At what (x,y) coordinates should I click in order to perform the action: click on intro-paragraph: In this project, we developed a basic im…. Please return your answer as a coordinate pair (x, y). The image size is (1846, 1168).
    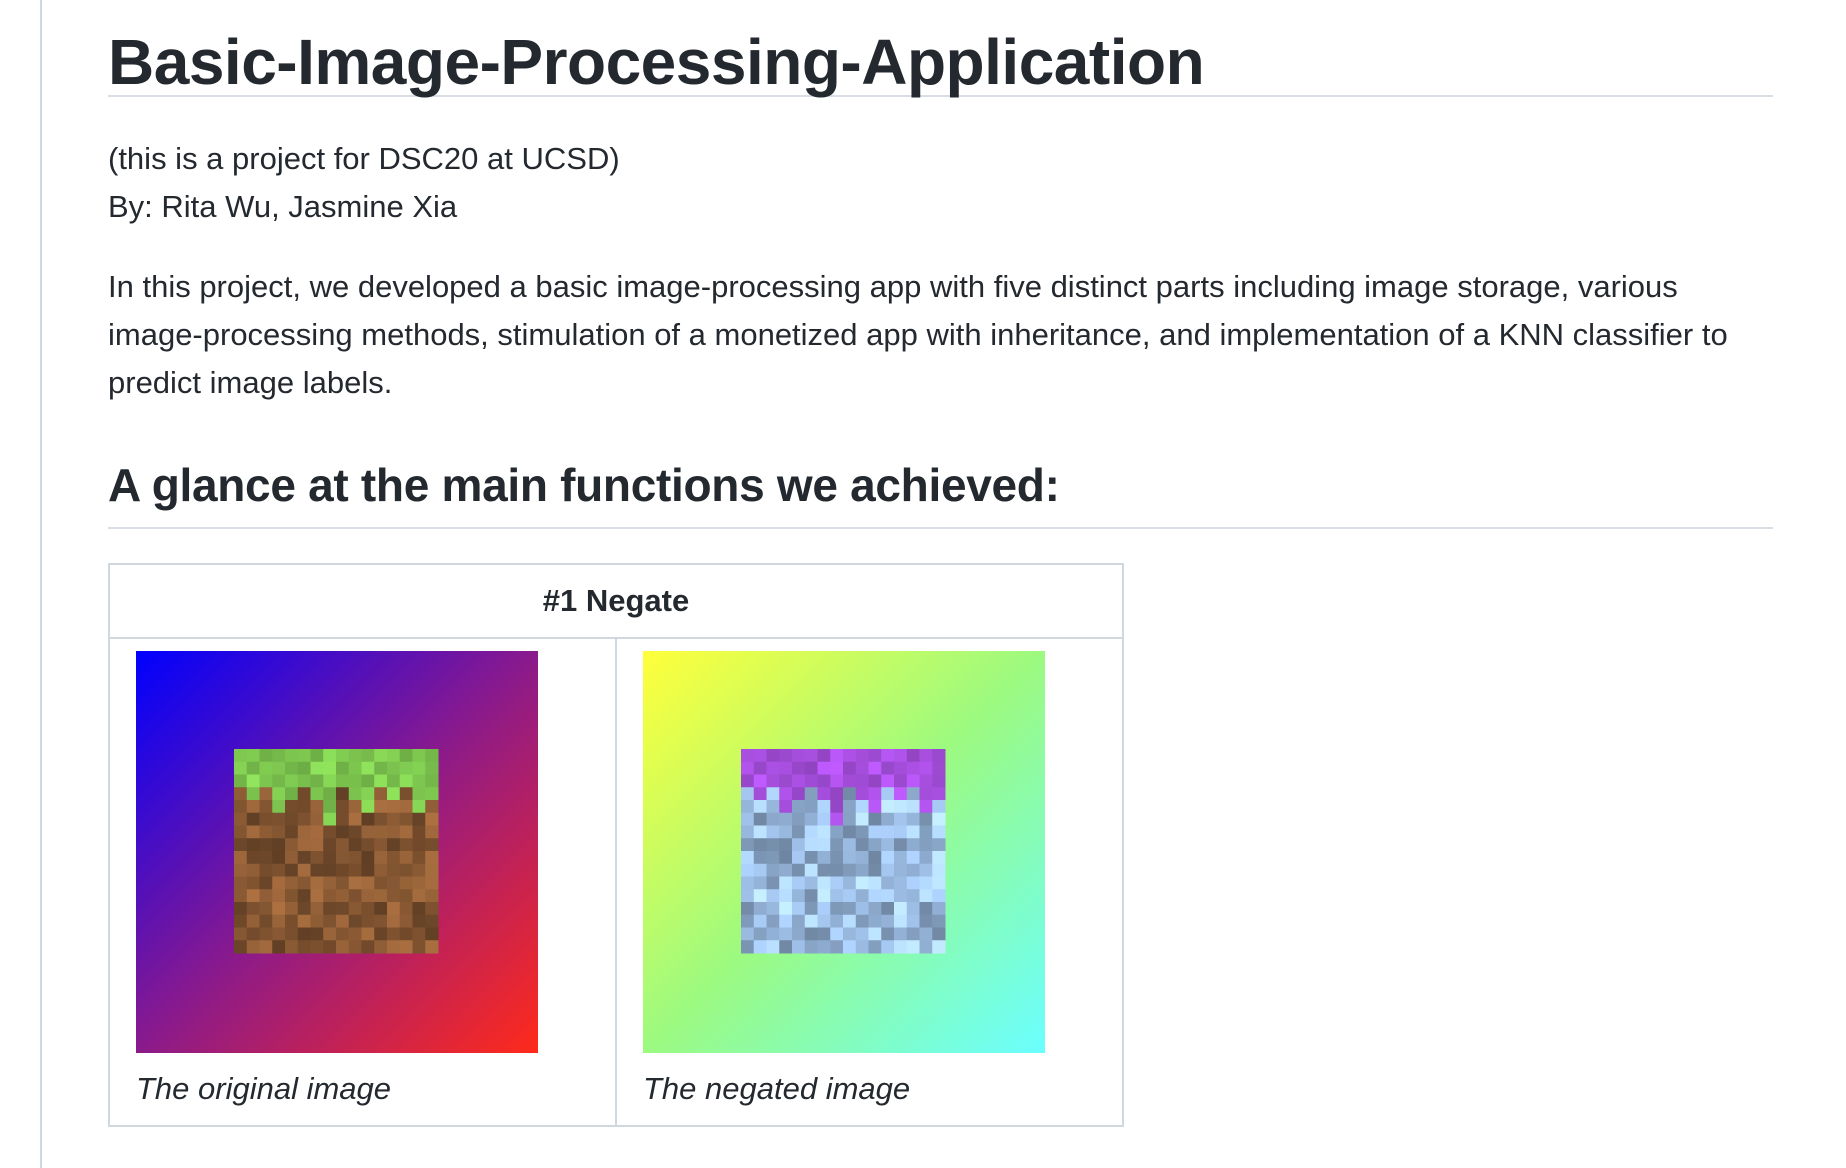
    Looking at the image, I should click on (918, 334).